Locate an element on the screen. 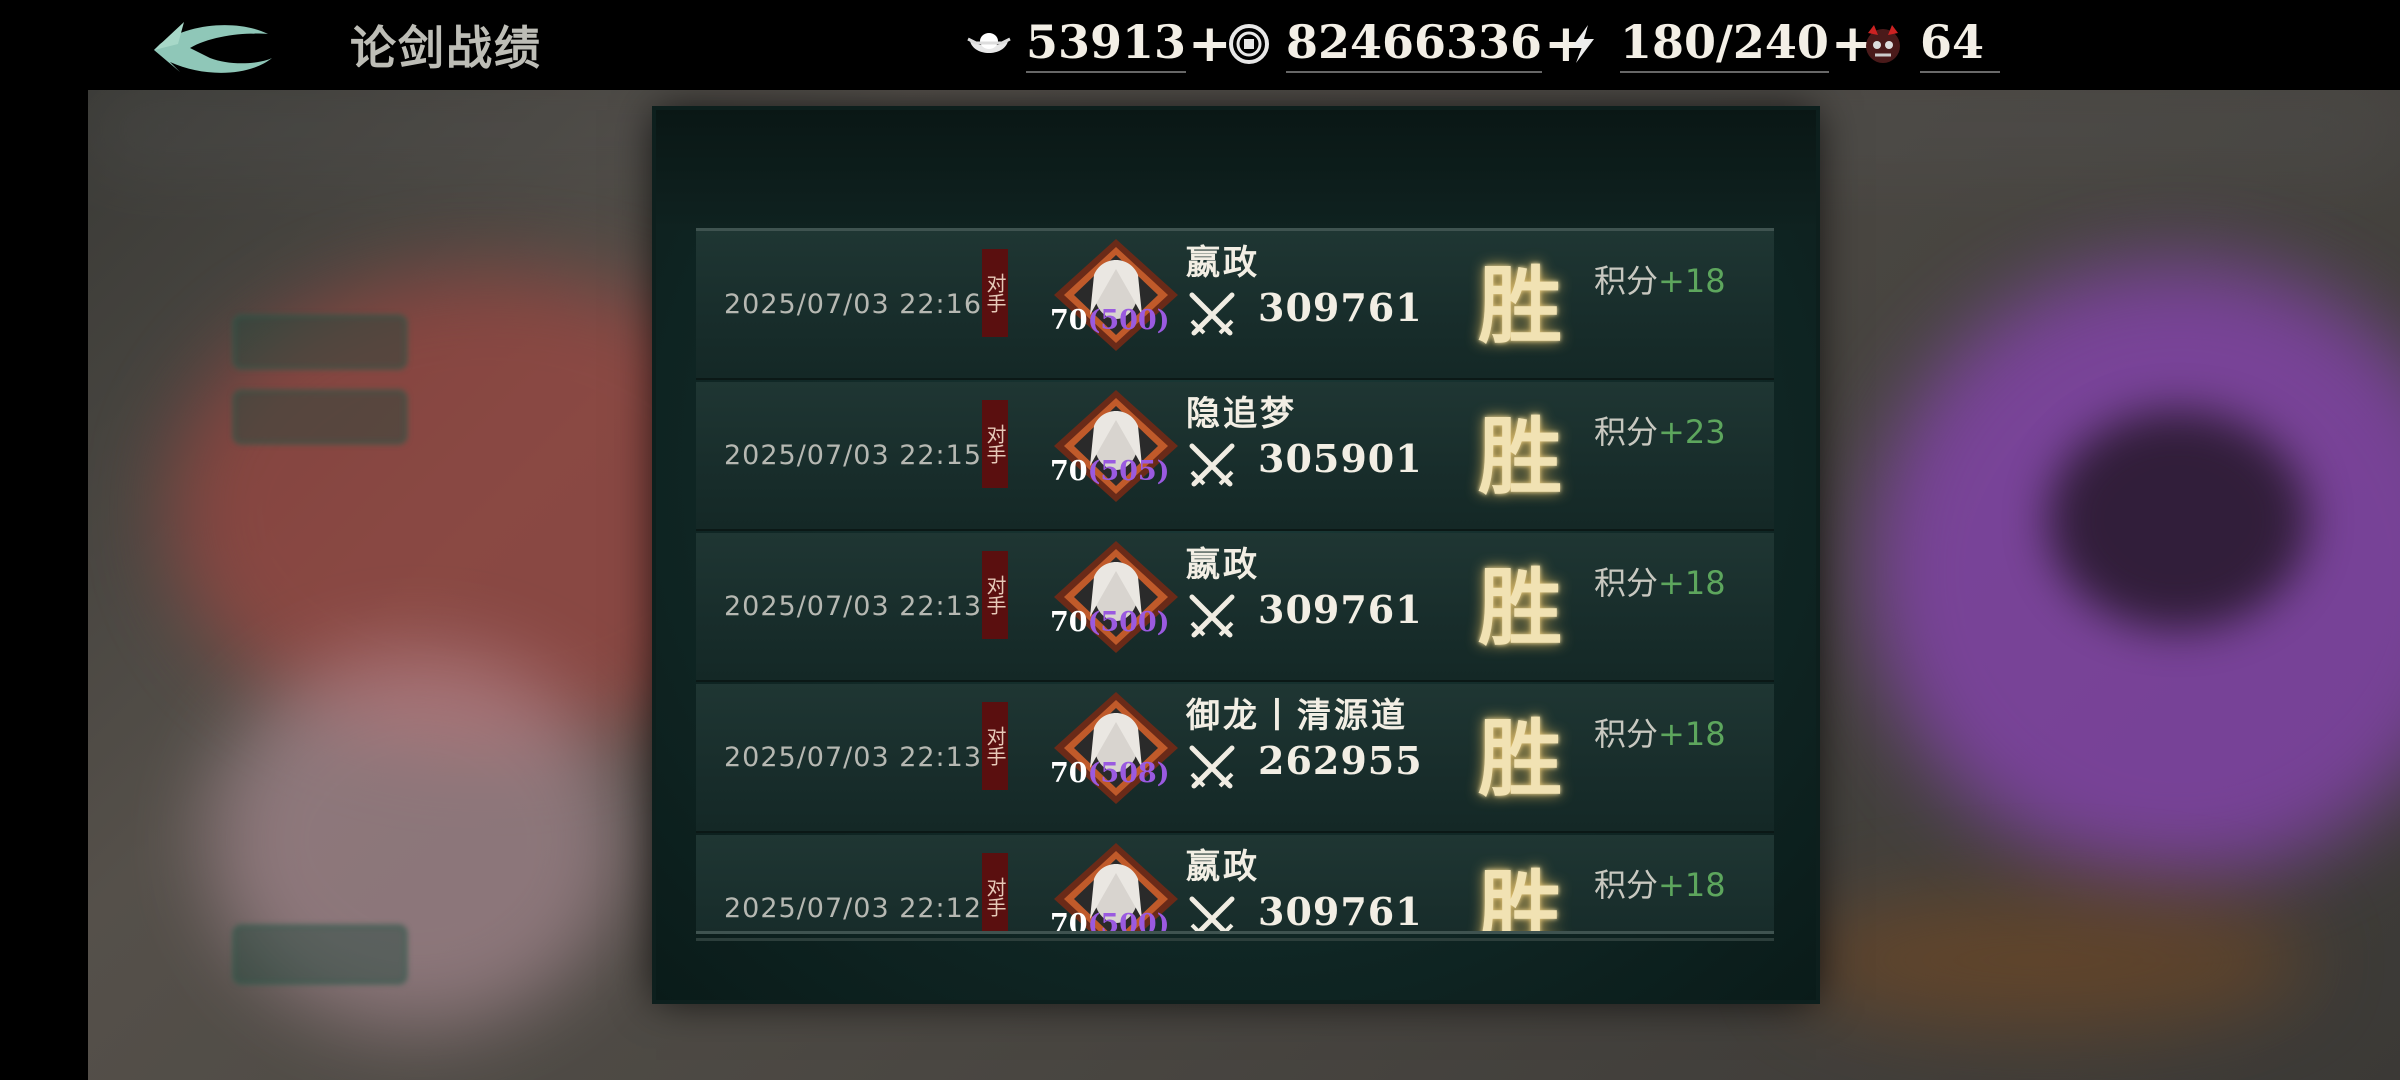 This screenshot has width=2400, height=1080. demon-resource: 64 is located at coordinates (1930, 44).